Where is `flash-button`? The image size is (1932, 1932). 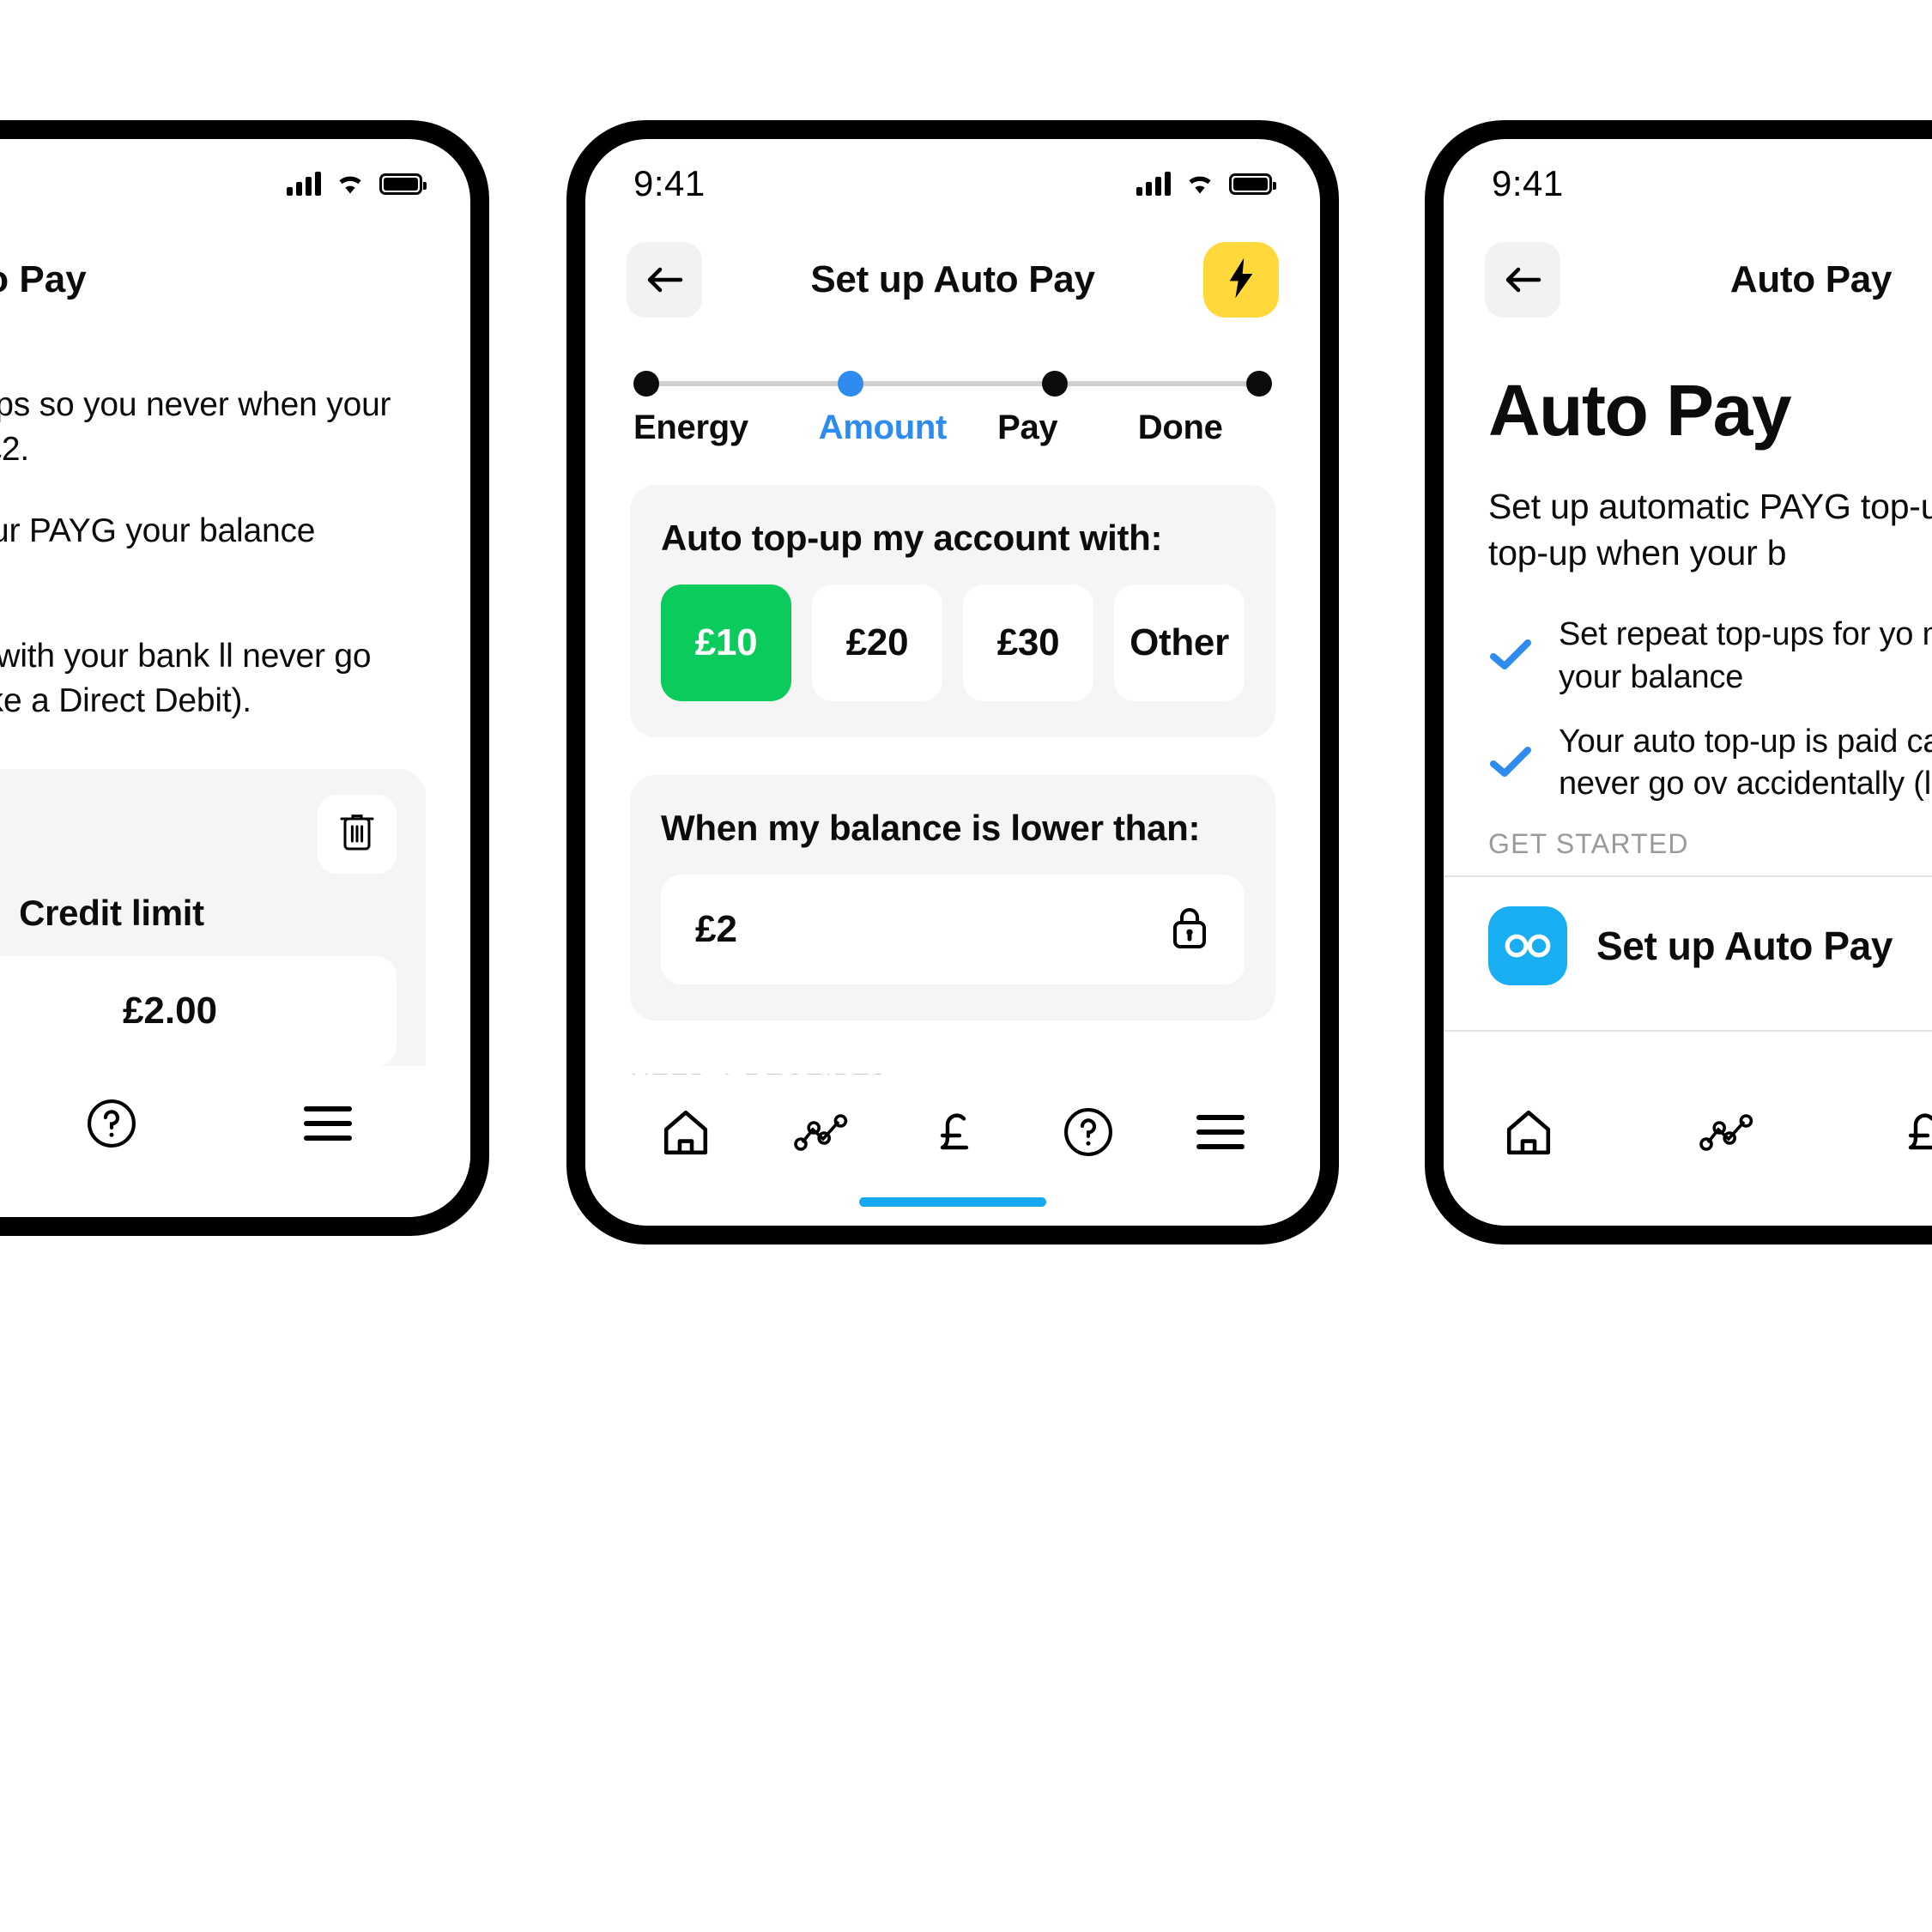 flash-button is located at coordinates (1241, 280).